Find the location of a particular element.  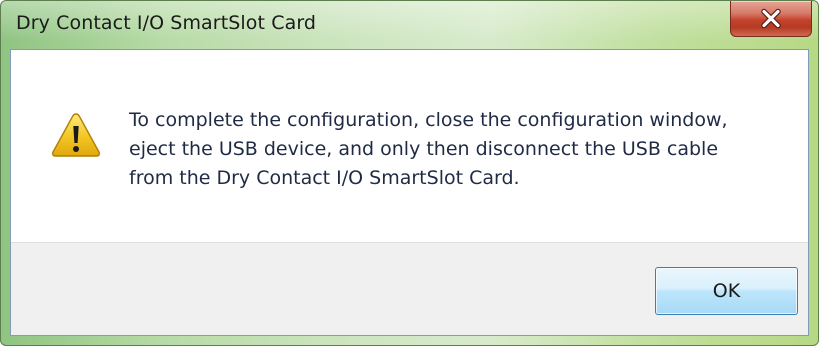

close-button is located at coordinates (771, 19).